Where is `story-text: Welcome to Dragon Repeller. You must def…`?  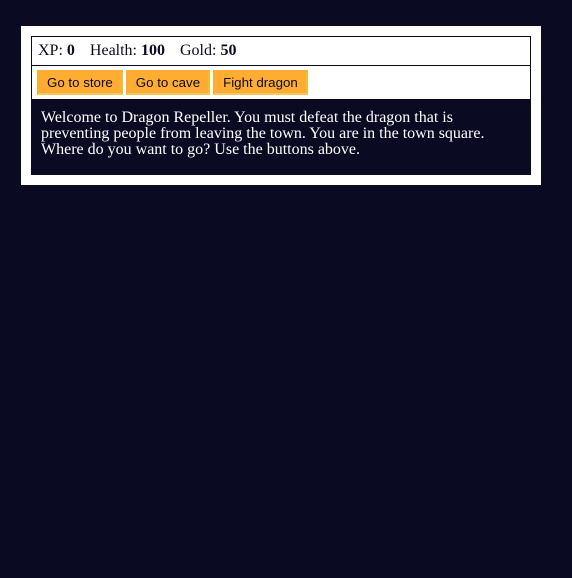 story-text: Welcome to Dragon Repeller. You must def… is located at coordinates (281, 137).